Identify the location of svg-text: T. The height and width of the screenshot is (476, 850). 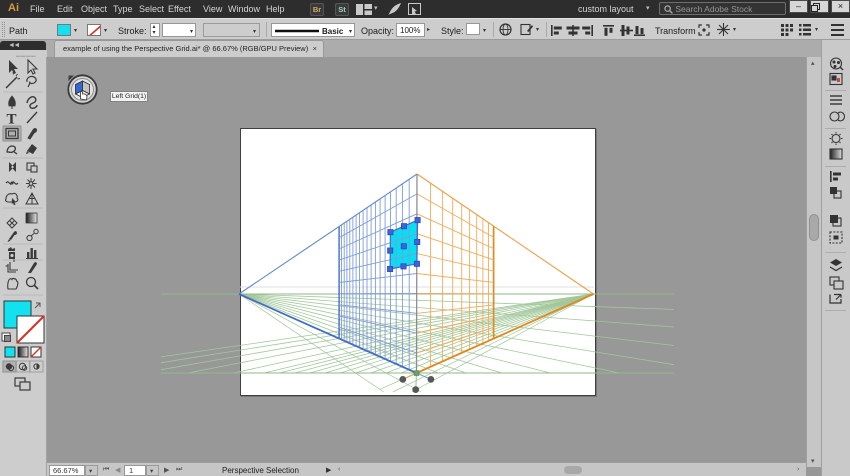
(12, 120).